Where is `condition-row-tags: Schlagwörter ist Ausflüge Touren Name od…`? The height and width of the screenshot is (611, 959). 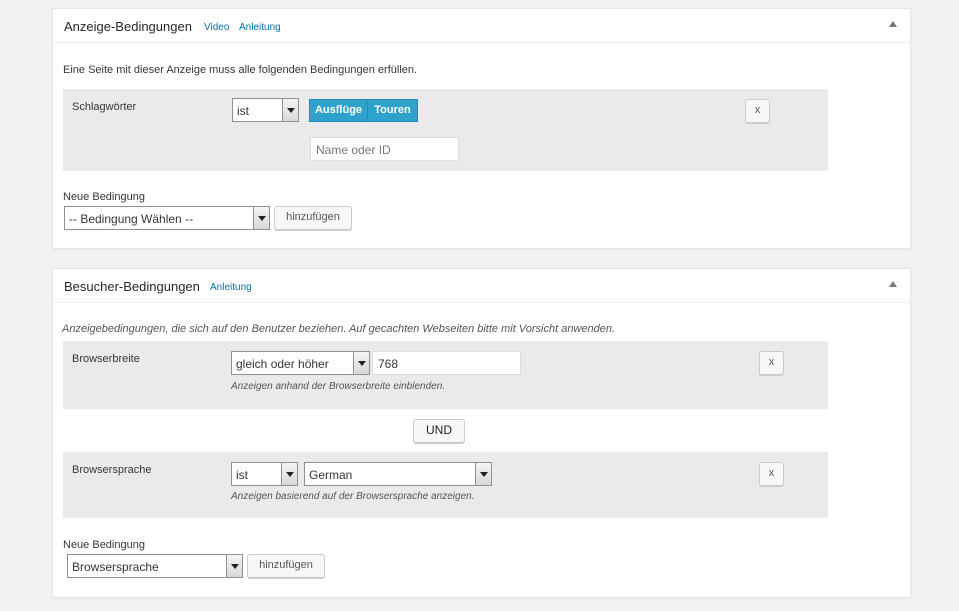
condition-row-tags: Schlagwörter ist Ausflüge Touren Name od… is located at coordinates (445, 130).